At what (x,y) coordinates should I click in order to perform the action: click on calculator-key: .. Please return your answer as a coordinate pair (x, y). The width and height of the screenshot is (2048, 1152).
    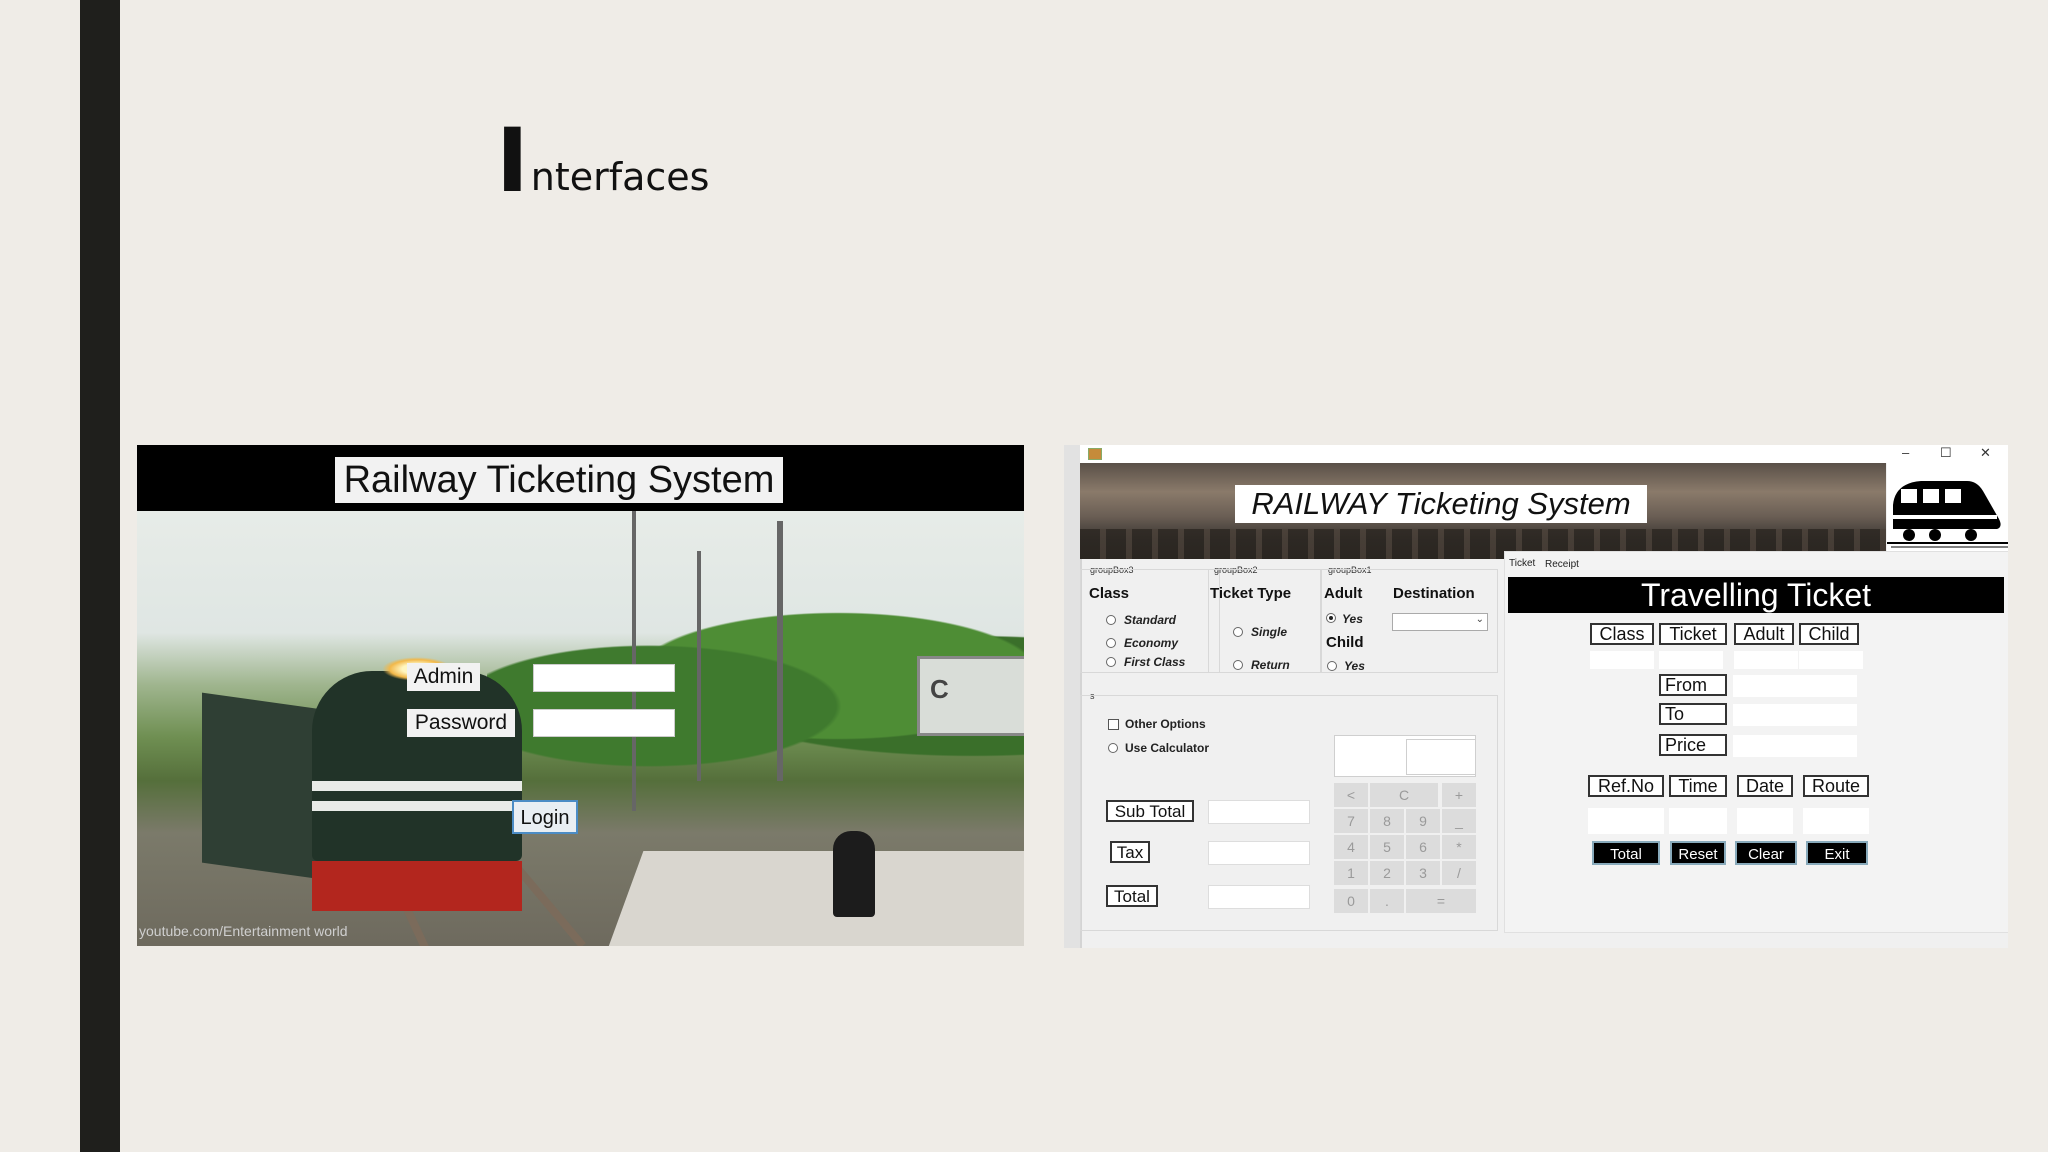
    Looking at the image, I should click on (1387, 901).